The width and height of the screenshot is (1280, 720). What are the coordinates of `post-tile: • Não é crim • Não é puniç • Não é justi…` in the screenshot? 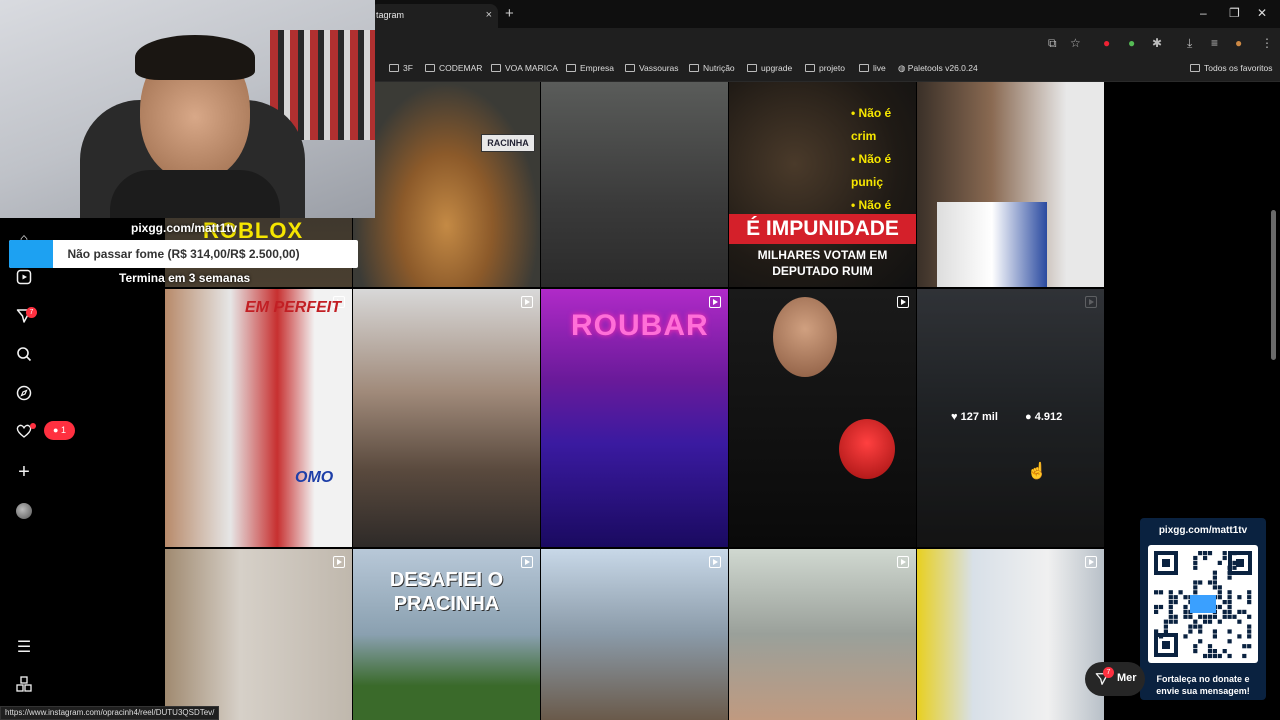 It's located at (822, 184).